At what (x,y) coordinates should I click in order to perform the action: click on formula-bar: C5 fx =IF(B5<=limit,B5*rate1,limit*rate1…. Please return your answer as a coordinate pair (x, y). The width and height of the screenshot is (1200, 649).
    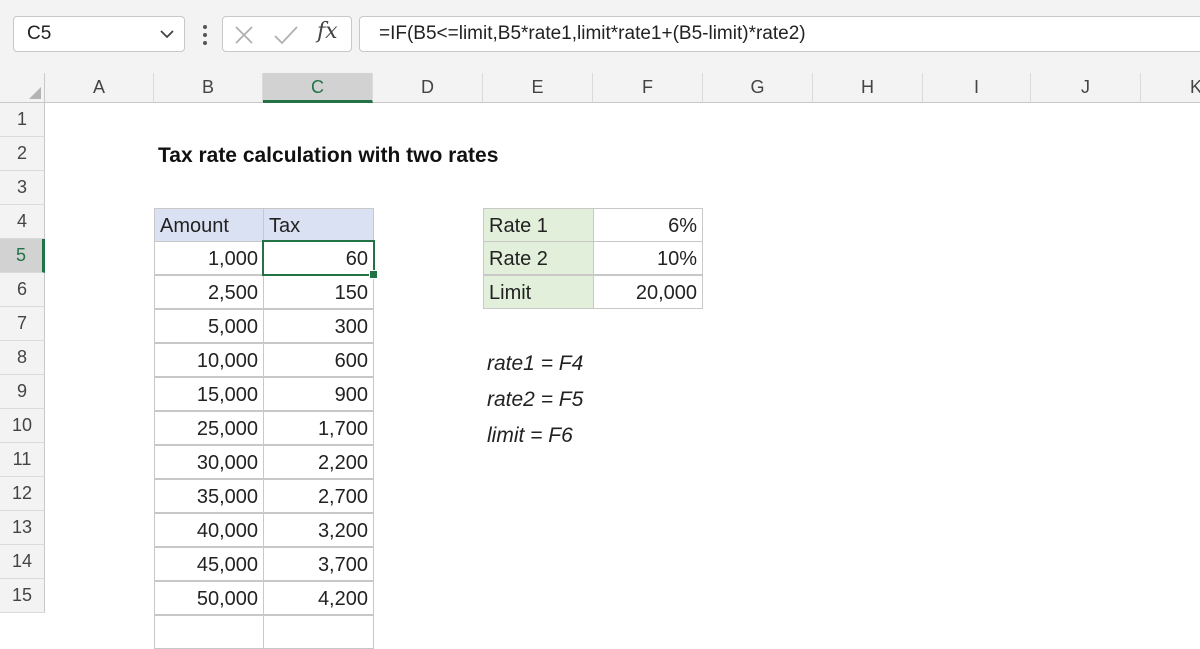
    Looking at the image, I should click on (600, 36).